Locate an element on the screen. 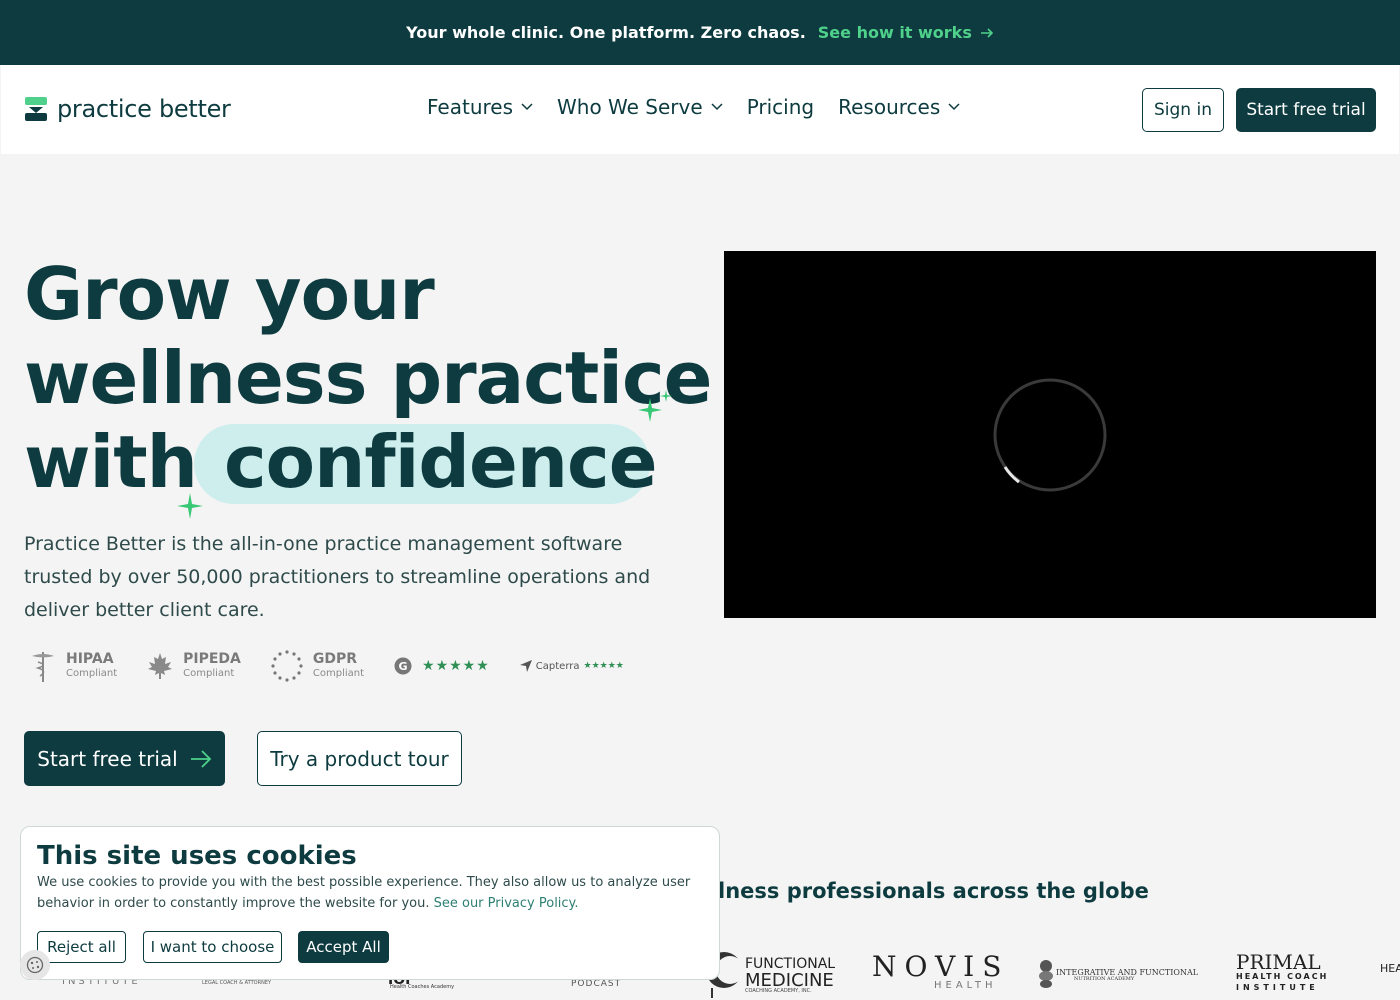 The width and height of the screenshot is (1400, 1000). badge-name: HIPAA is located at coordinates (90, 659).